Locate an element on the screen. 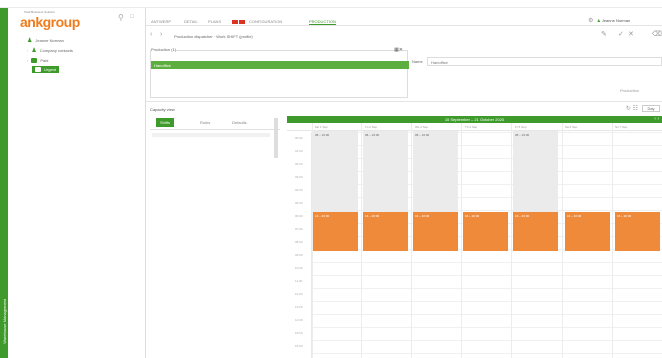  selected-production-row: Hanoffice is located at coordinates (280, 65).